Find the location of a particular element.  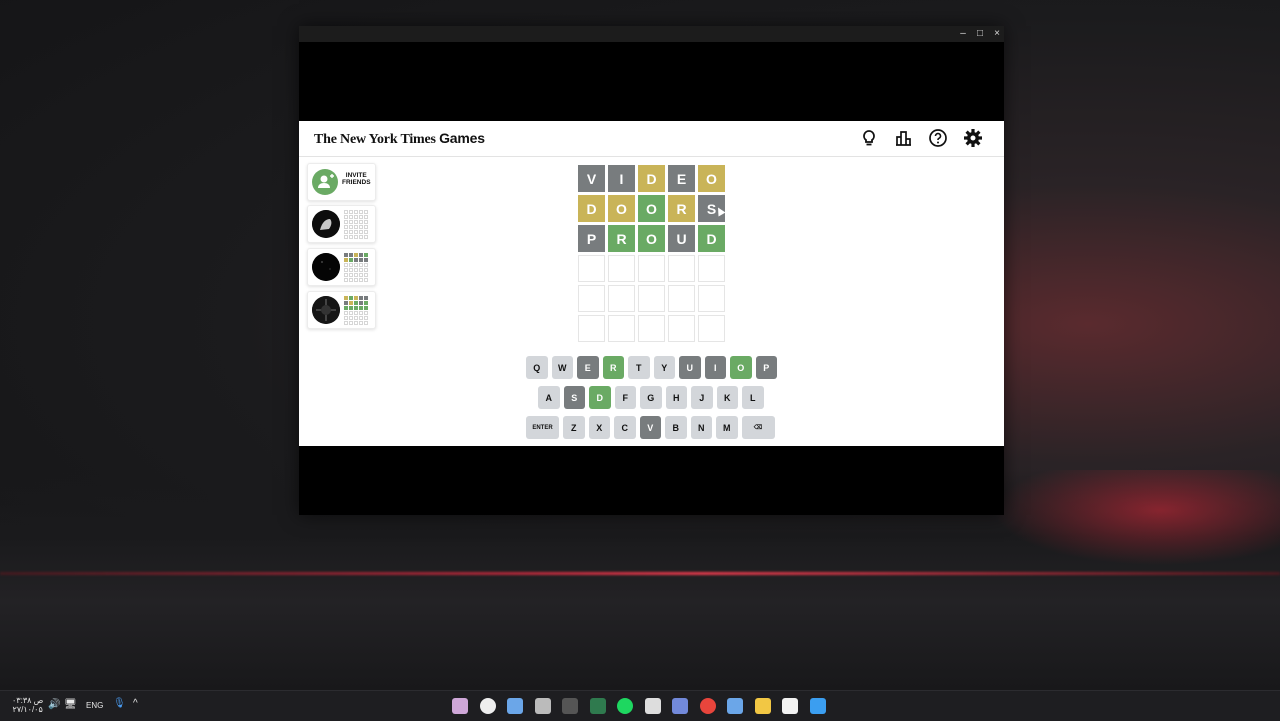

close-button: × is located at coordinates (997, 34).